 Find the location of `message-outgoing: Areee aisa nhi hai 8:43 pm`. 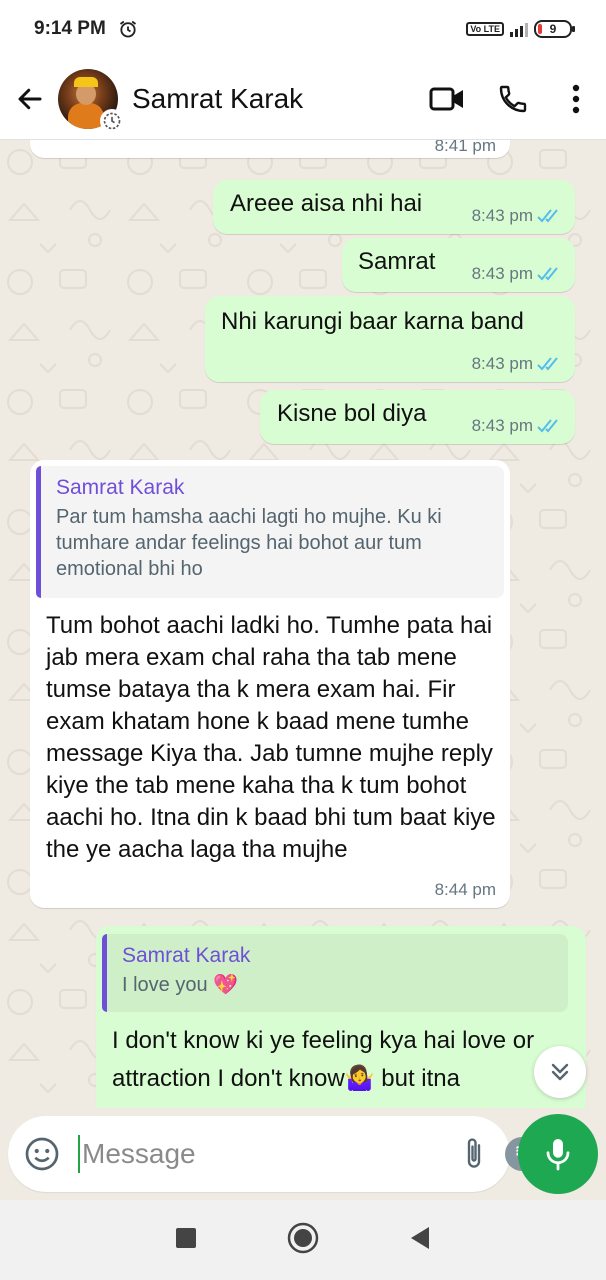

message-outgoing: Areee aisa nhi hai 8:43 pm is located at coordinates (394, 207).